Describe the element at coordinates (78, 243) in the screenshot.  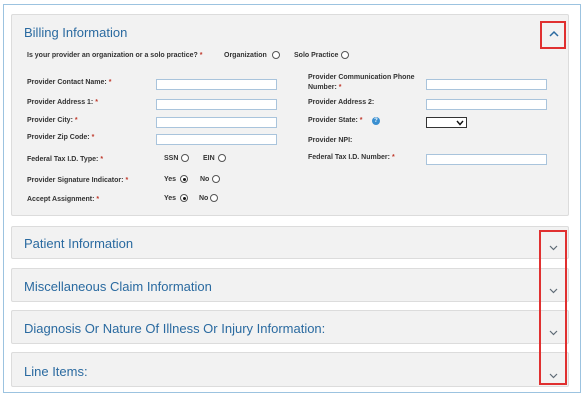
I see `patient-info-title: Patient Information` at that location.